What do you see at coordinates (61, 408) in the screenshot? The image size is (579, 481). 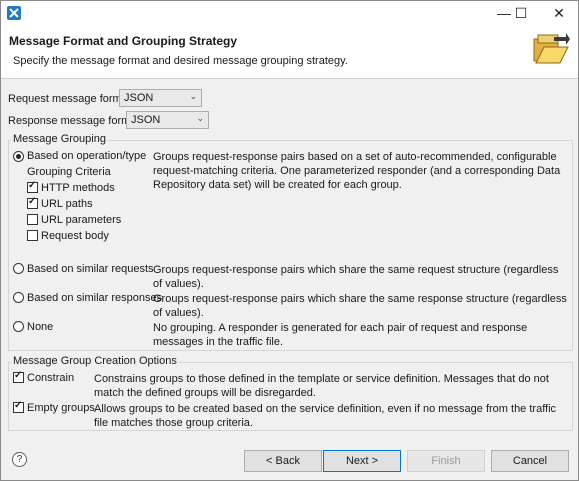 I see `checkbox-empty-groups-label: Empty groups` at bounding box center [61, 408].